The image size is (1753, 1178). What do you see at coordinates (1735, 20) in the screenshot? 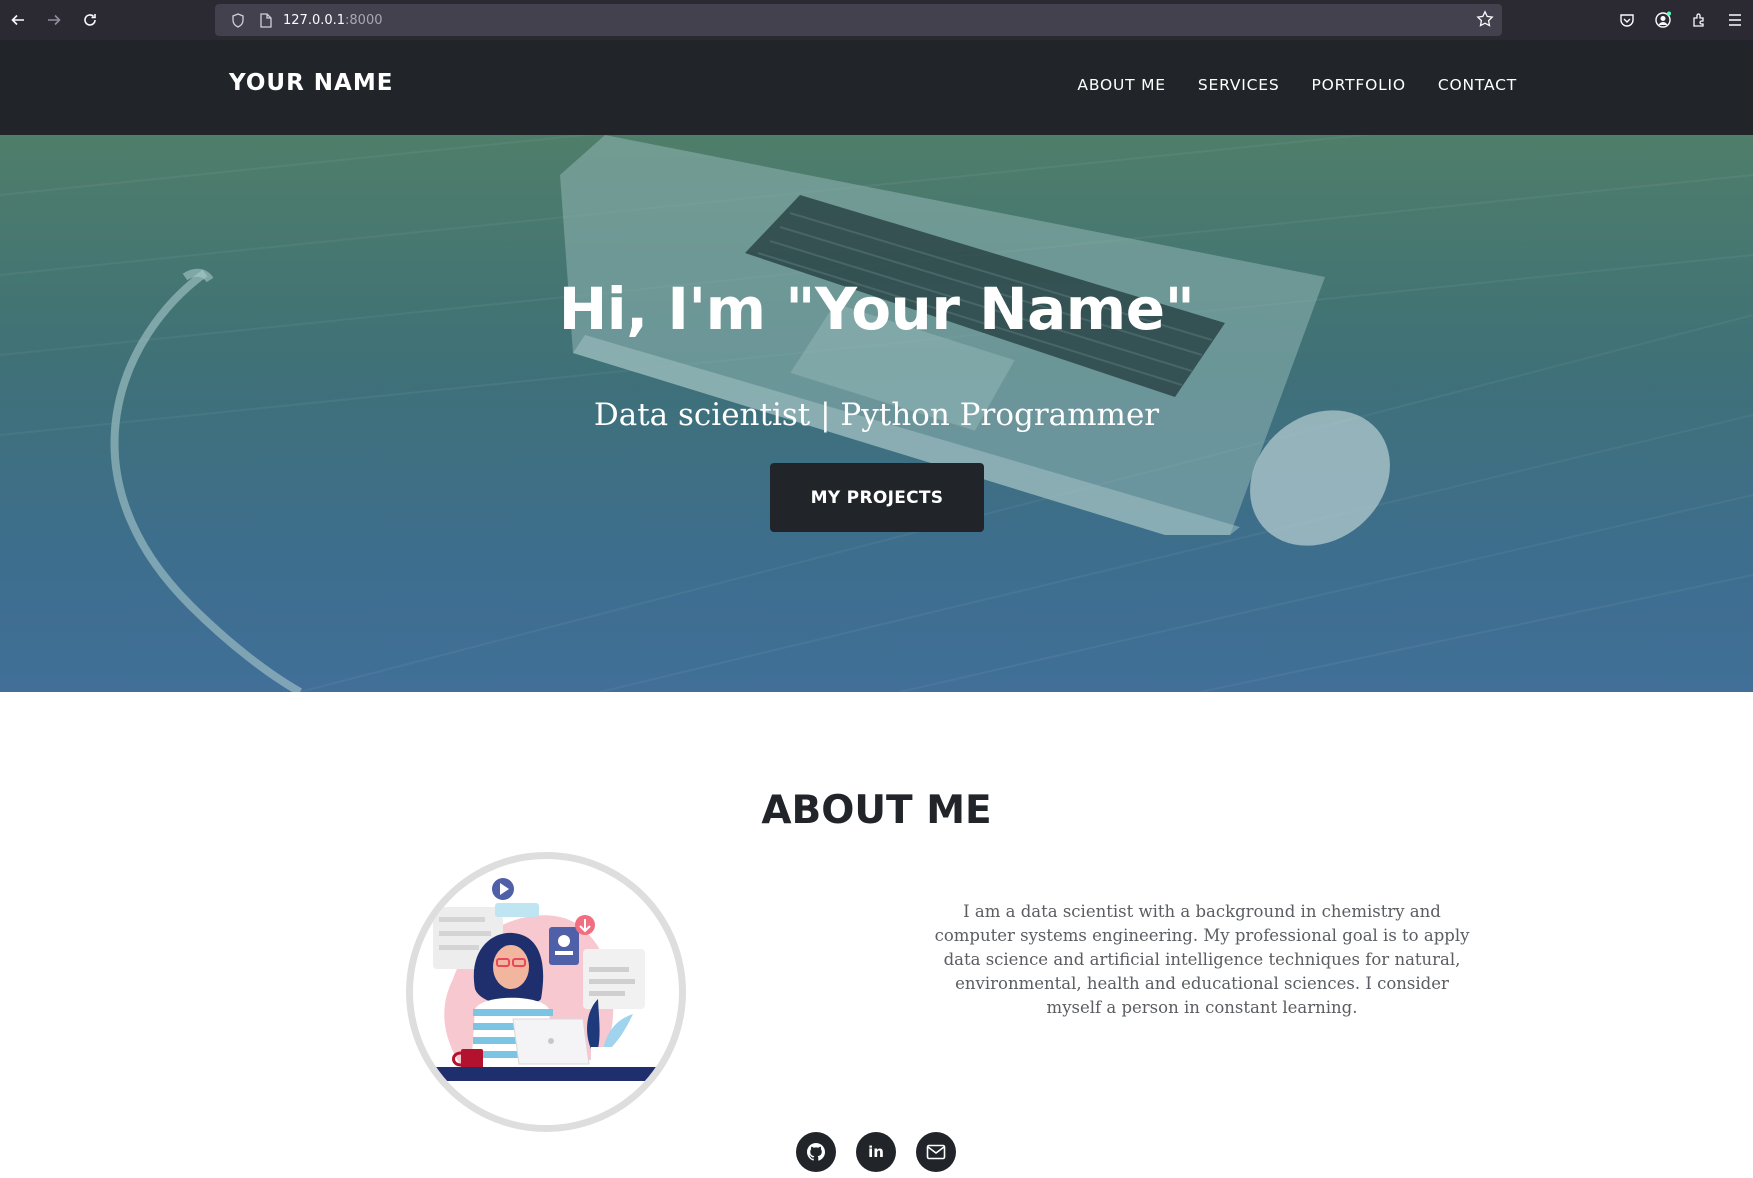
I see `menu-icon` at bounding box center [1735, 20].